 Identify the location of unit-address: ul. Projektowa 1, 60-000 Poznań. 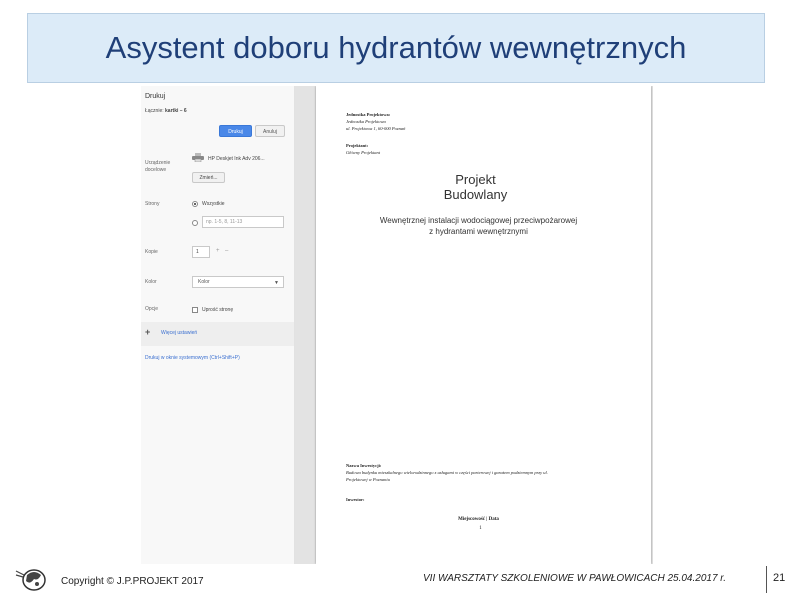
(376, 128).